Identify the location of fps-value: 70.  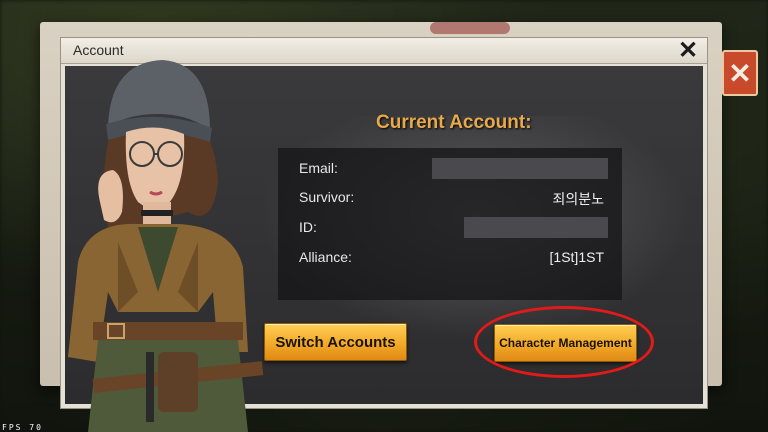
(36, 427).